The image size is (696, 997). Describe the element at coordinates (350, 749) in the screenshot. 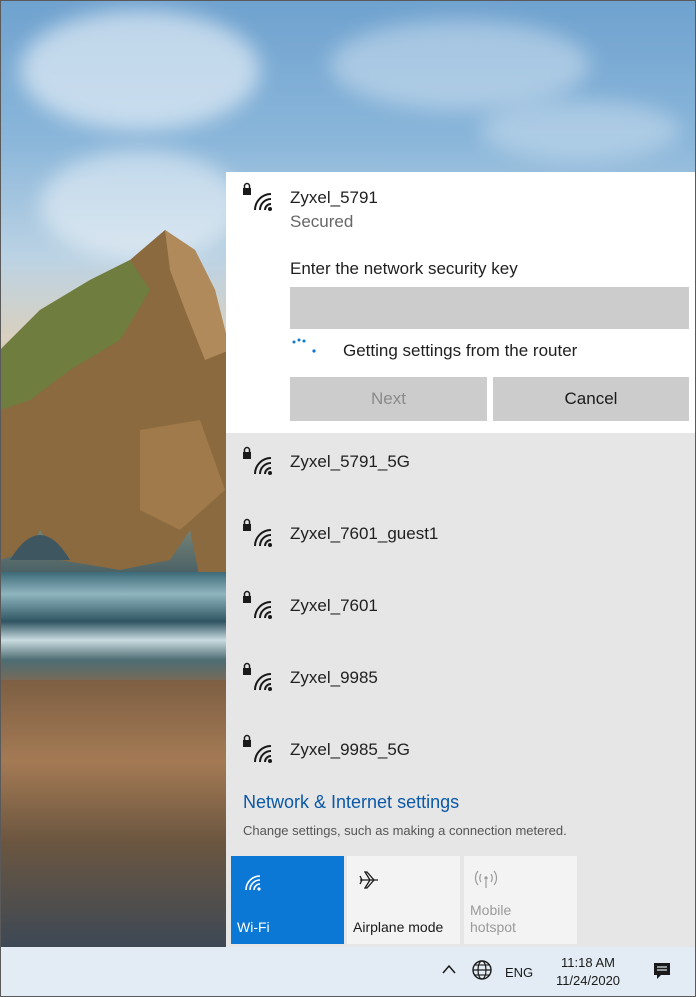

I see `network-name: Zyxel_9985_5G` at that location.